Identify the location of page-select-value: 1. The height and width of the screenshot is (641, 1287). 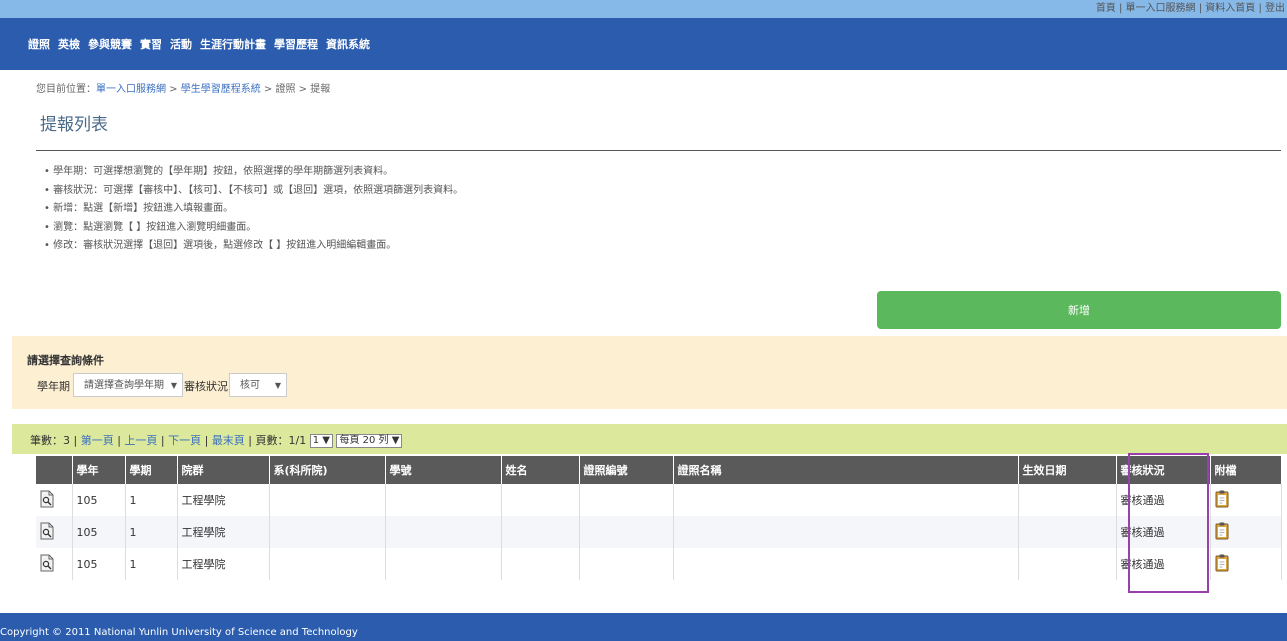
(316, 440).